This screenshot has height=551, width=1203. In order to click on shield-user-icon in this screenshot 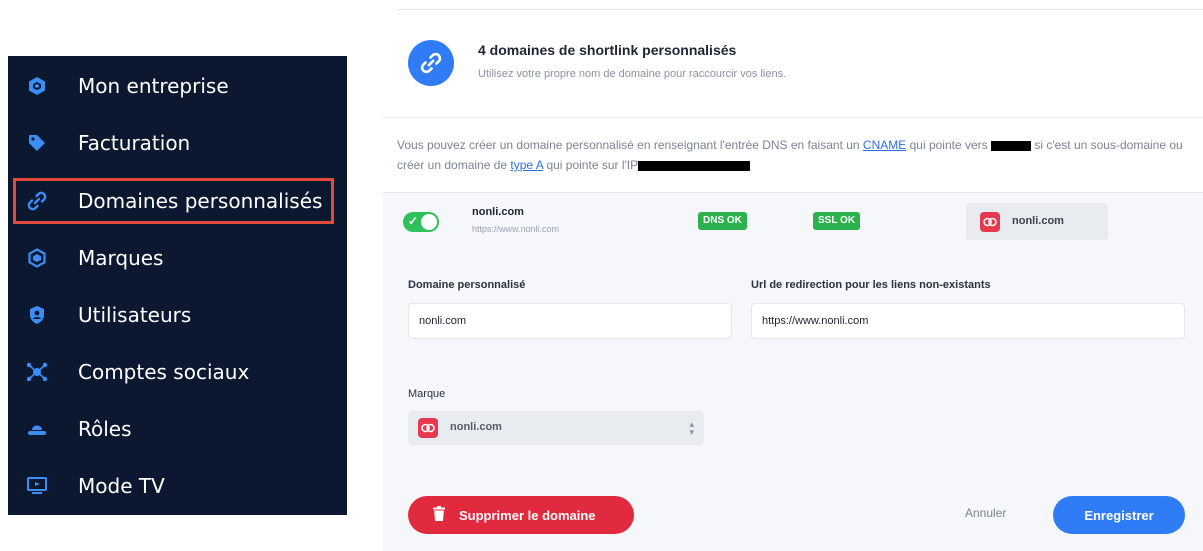, I will do `click(37, 315)`.